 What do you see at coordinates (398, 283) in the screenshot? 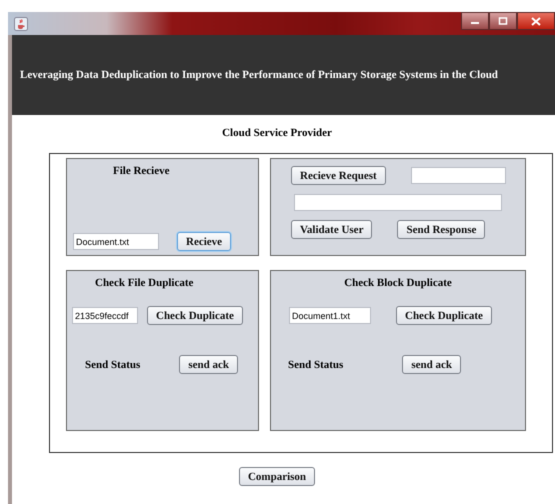
I see `panel-title: Check Block Duplicate` at bounding box center [398, 283].